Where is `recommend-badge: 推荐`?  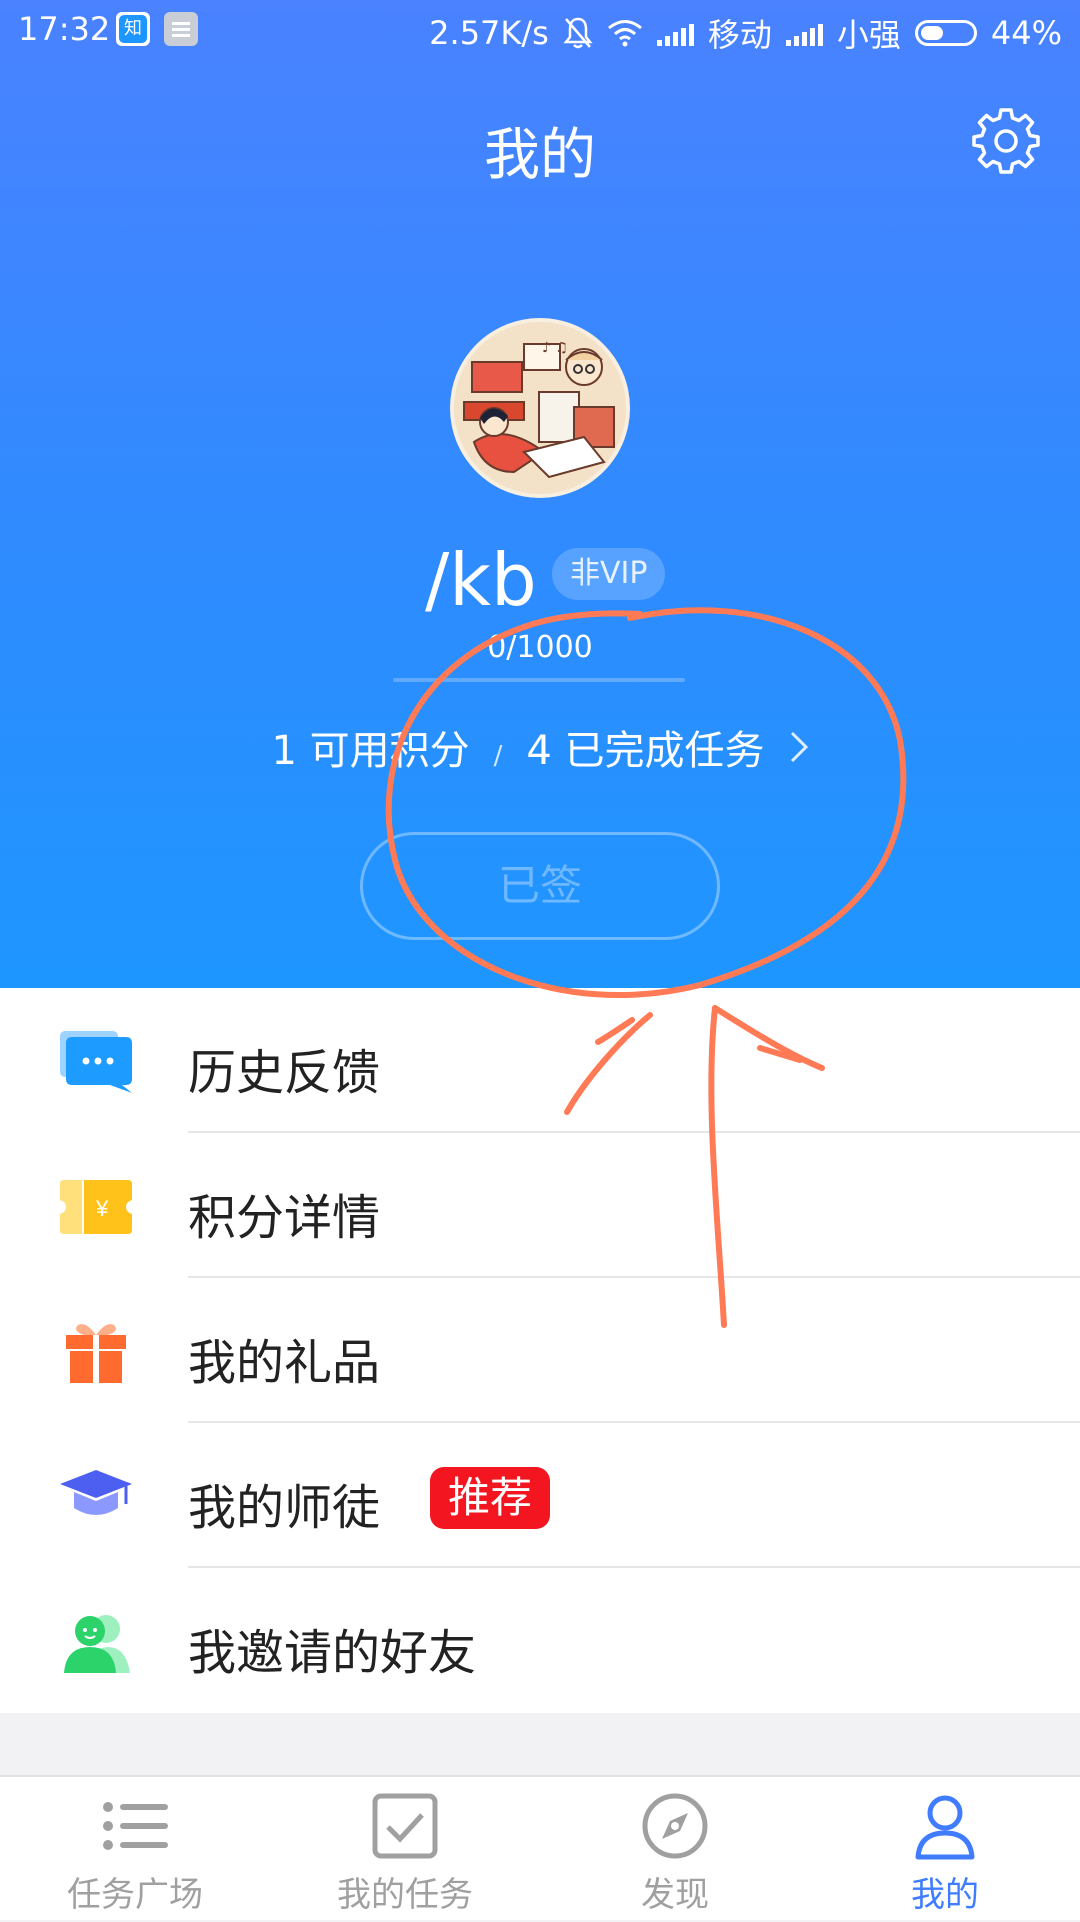
recommend-badge: 推荐 is located at coordinates (490, 1498).